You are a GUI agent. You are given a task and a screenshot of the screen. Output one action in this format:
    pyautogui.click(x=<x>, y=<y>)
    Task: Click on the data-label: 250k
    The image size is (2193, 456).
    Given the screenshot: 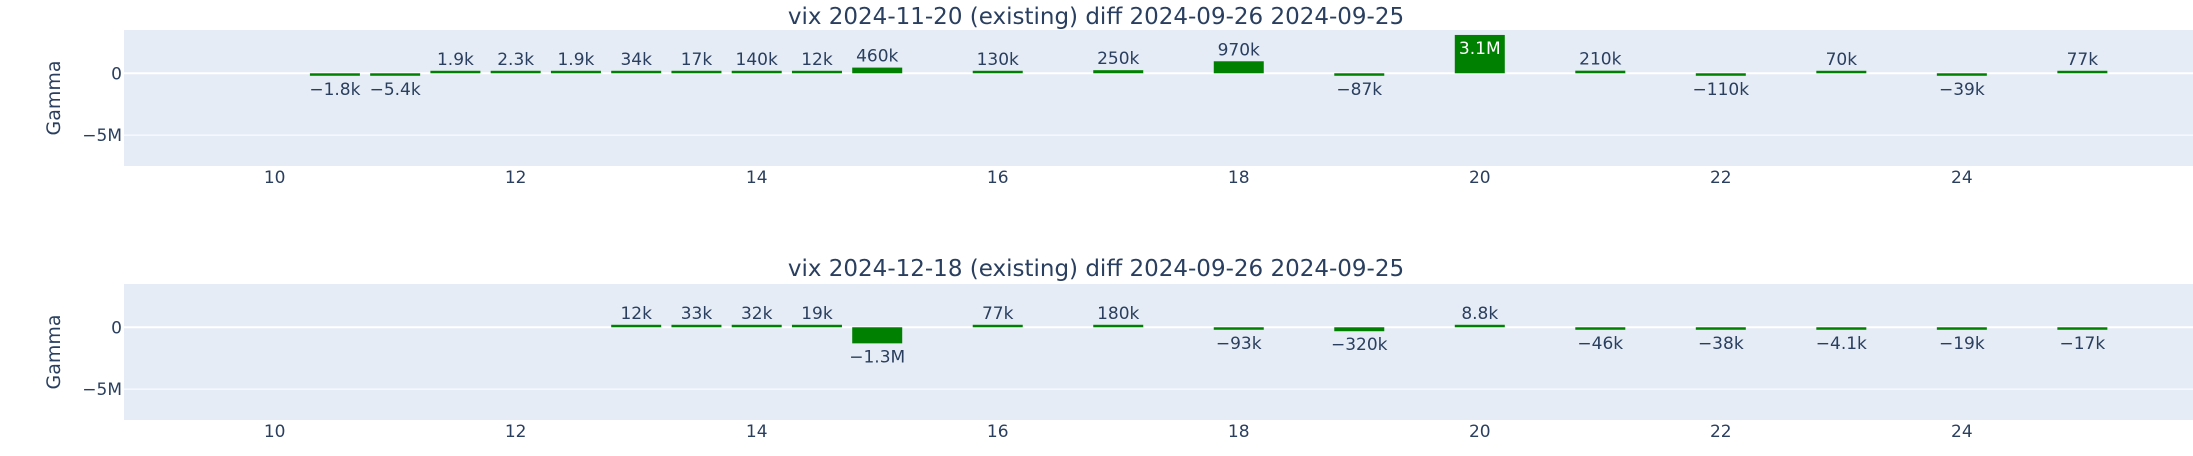 What is the action you would take?
    pyautogui.click(x=1118, y=59)
    